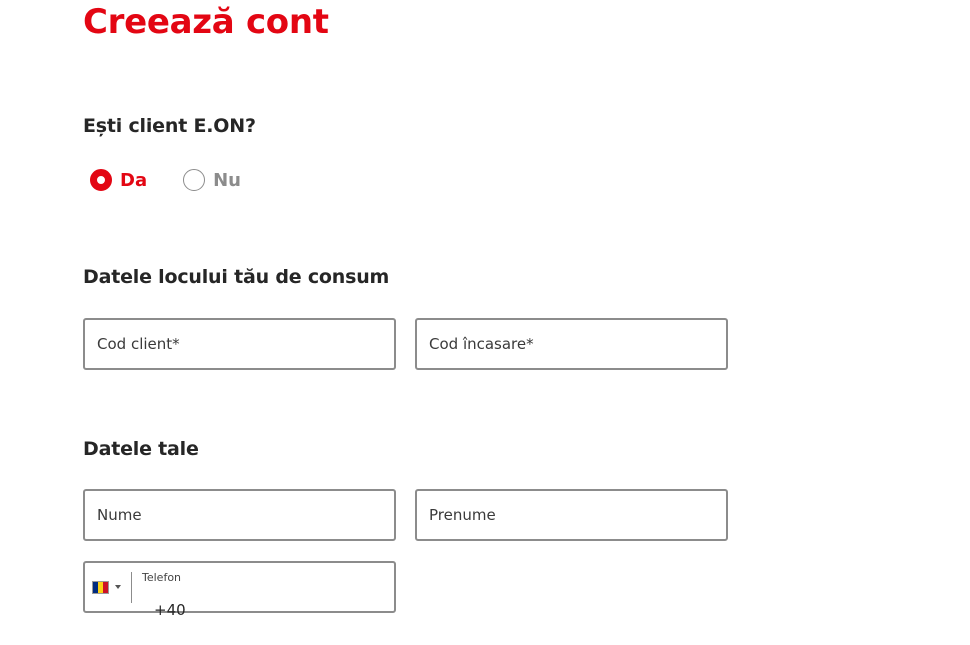 The height and width of the screenshot is (645, 970). I want to click on collection-code-input, so click(571, 344).